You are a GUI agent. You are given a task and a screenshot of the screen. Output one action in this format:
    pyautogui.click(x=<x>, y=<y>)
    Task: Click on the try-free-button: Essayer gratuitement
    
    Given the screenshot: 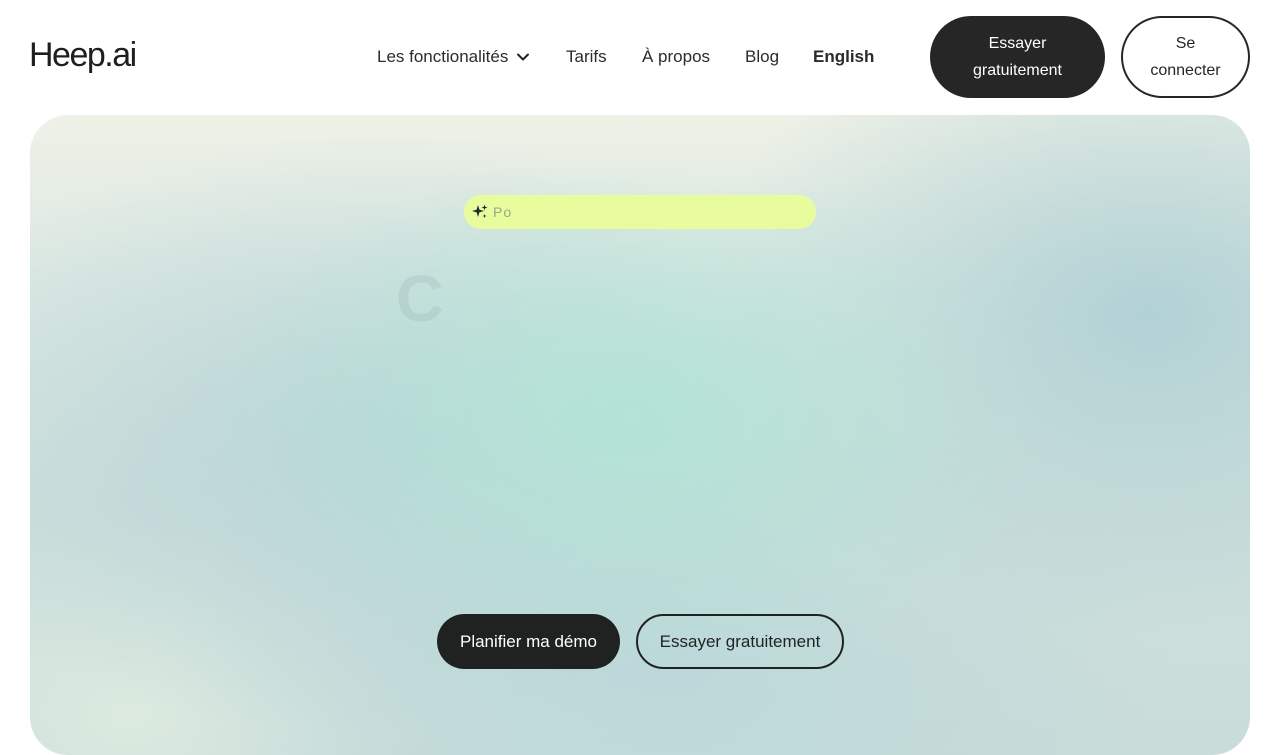 What is the action you would take?
    pyautogui.click(x=740, y=641)
    